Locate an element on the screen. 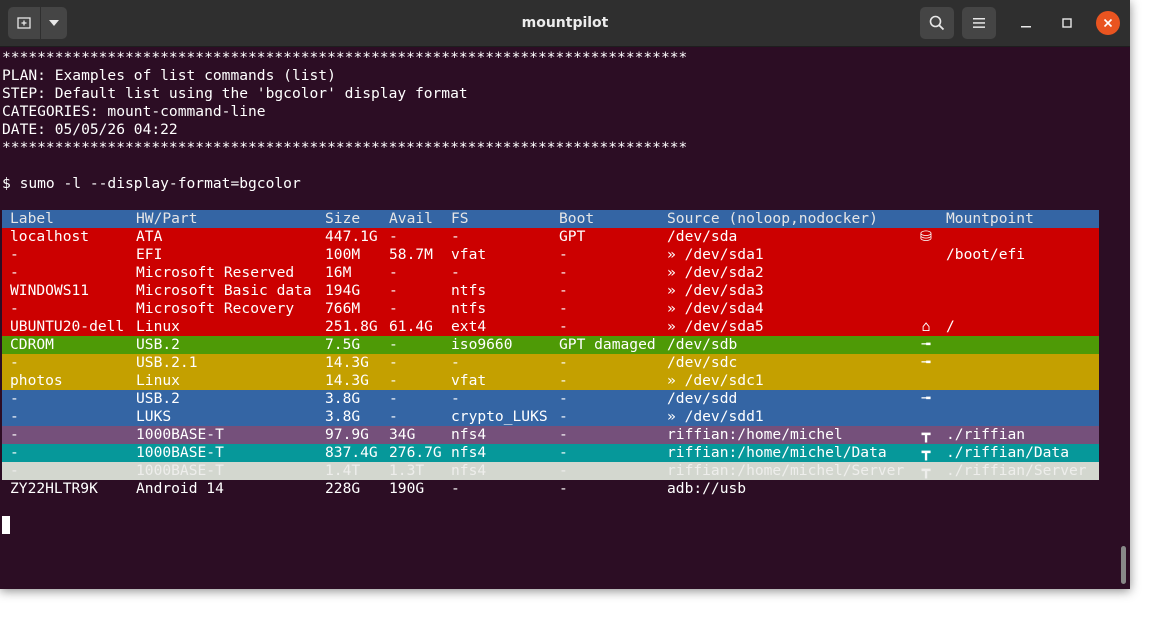 This screenshot has width=1156, height=618. table-row: photos Linux 14.3G - vfat - » /dev/sdc1 is located at coordinates (550, 381).